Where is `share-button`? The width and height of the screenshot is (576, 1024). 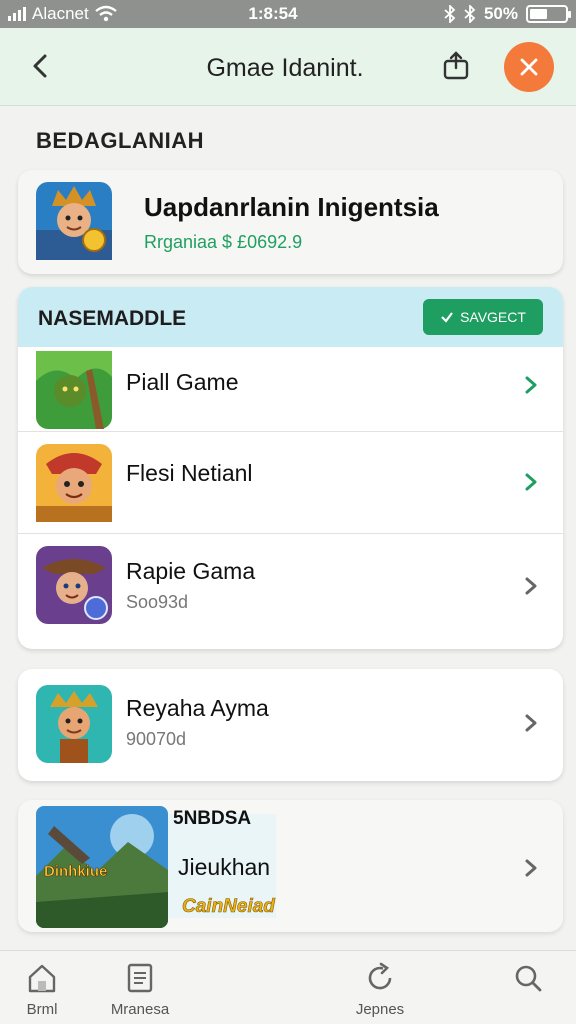 share-button is located at coordinates (456, 66).